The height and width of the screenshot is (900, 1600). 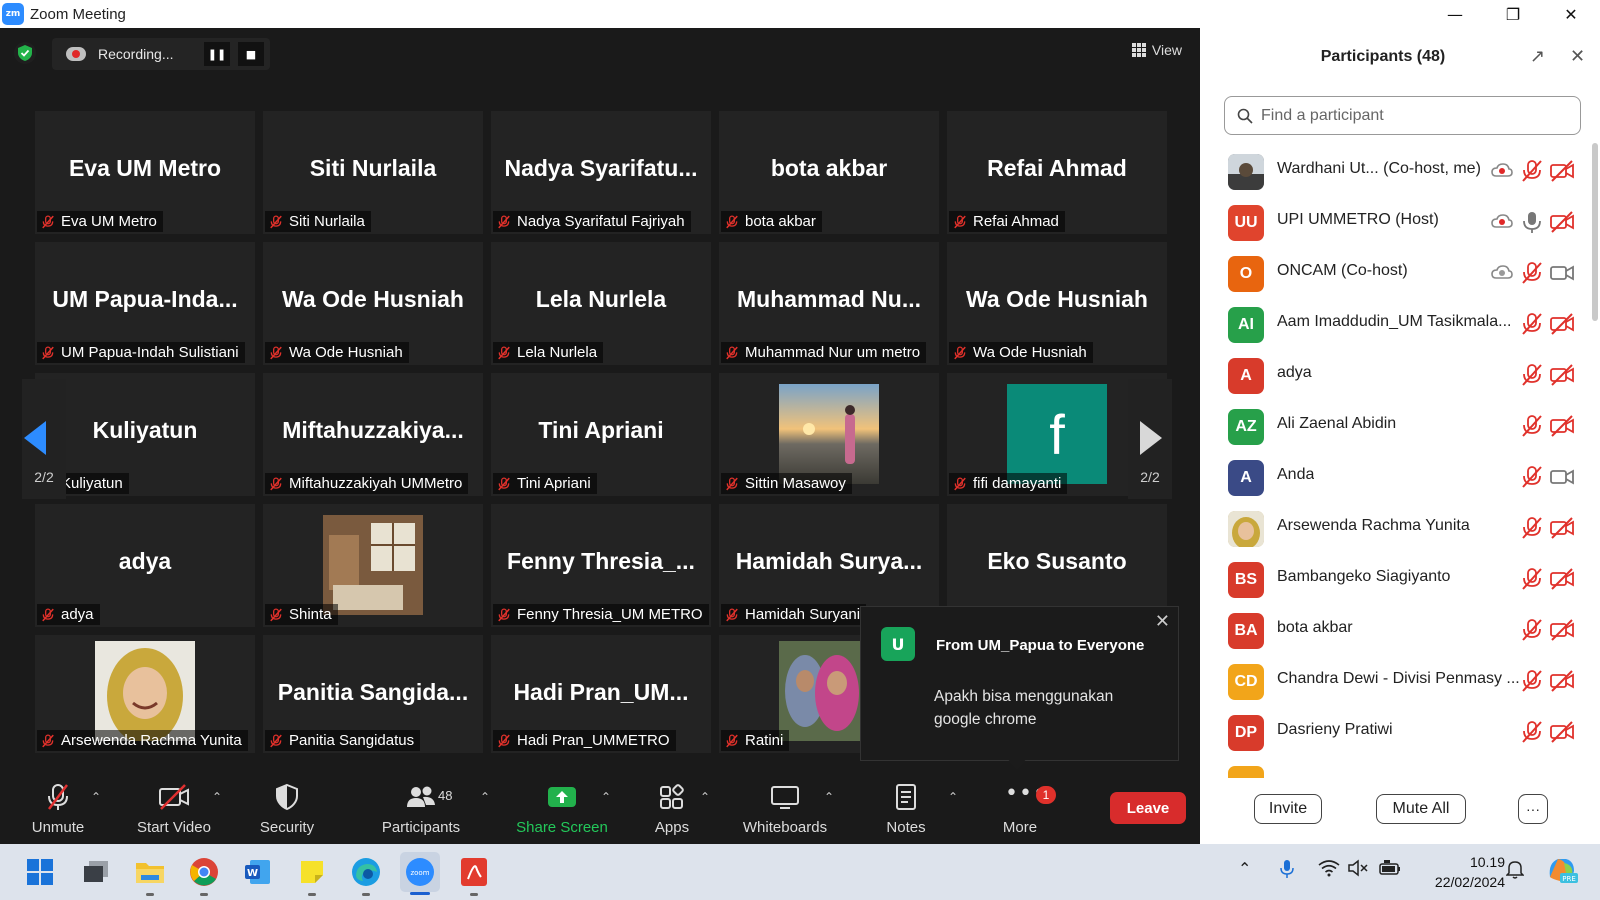 I want to click on microphone-tray-icon, so click(x=1287, y=871).